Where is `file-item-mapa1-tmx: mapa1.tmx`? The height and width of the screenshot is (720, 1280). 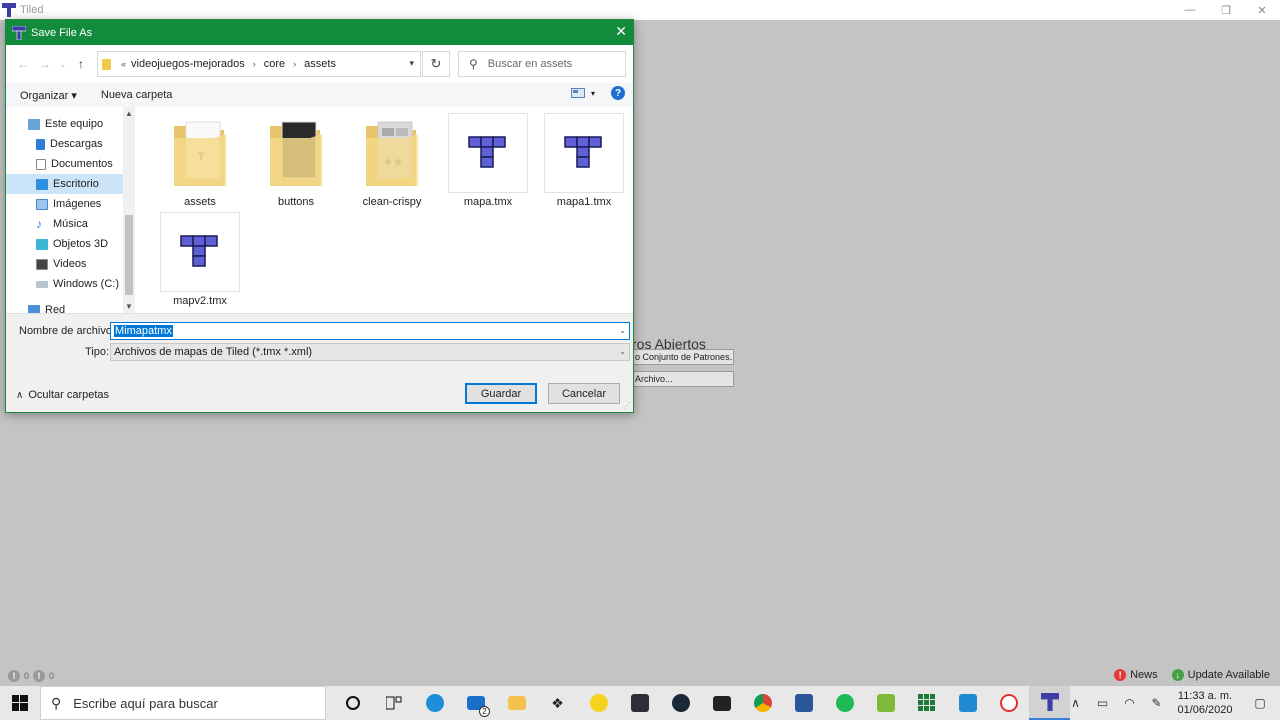 file-item-mapa1-tmx: mapa1.tmx is located at coordinates (584, 160).